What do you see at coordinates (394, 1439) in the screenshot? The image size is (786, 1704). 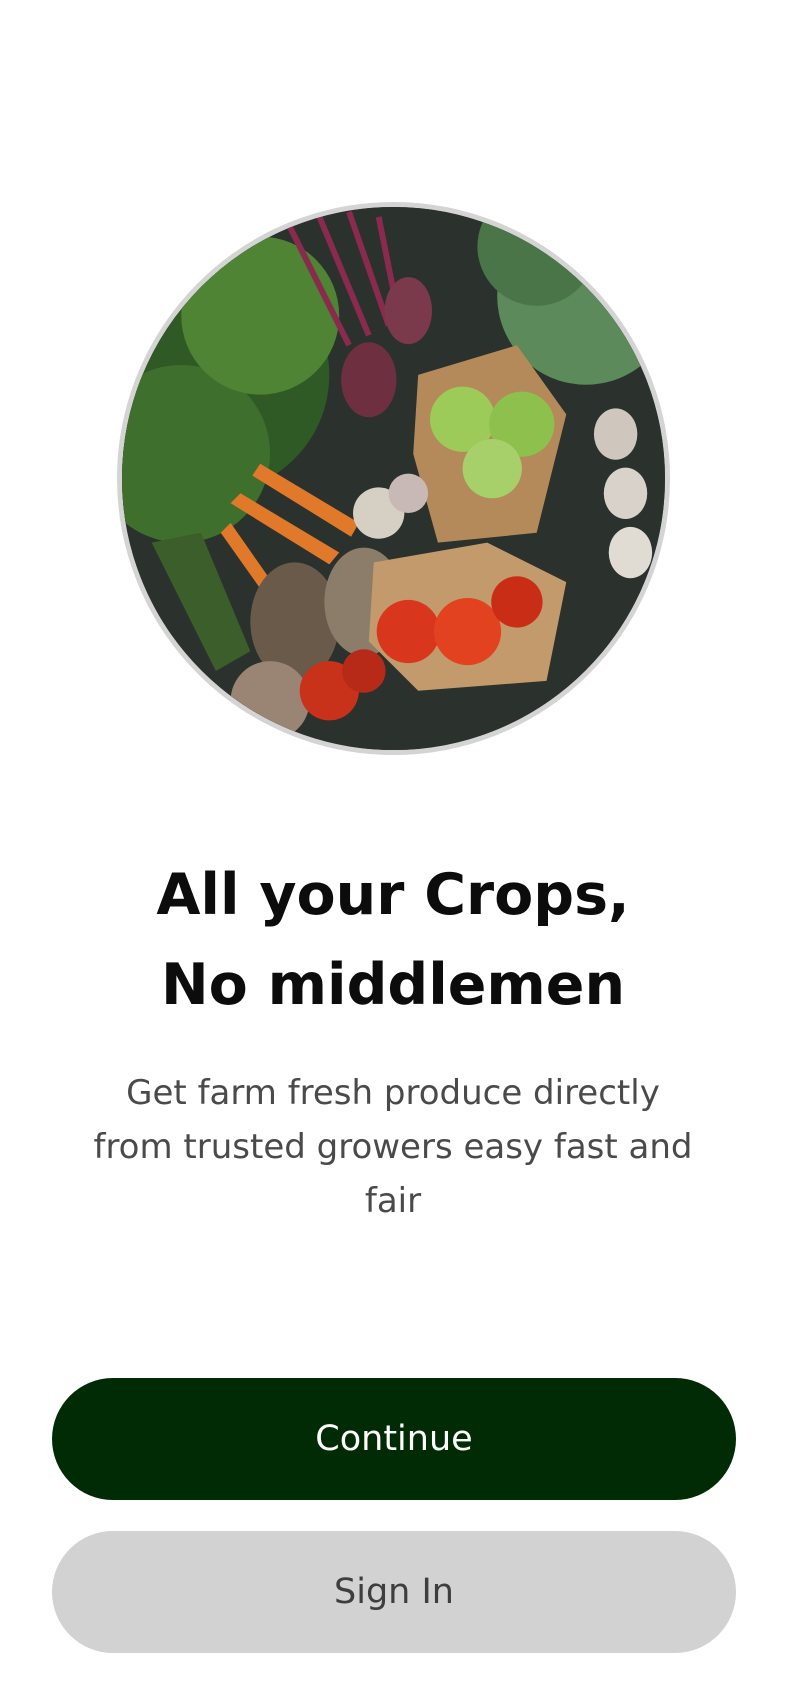 I see `continue-button: Continue` at bounding box center [394, 1439].